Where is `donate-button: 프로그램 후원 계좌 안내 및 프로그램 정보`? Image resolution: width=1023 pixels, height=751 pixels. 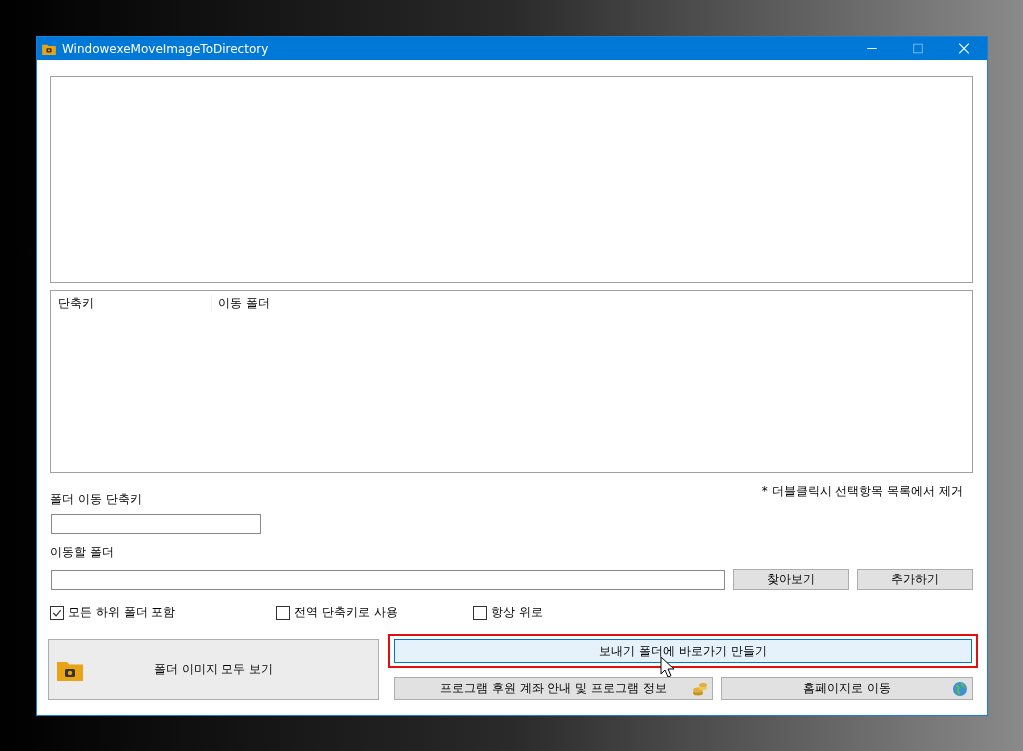 donate-button: 프로그램 후원 계좌 안내 및 프로그램 정보 is located at coordinates (553, 688).